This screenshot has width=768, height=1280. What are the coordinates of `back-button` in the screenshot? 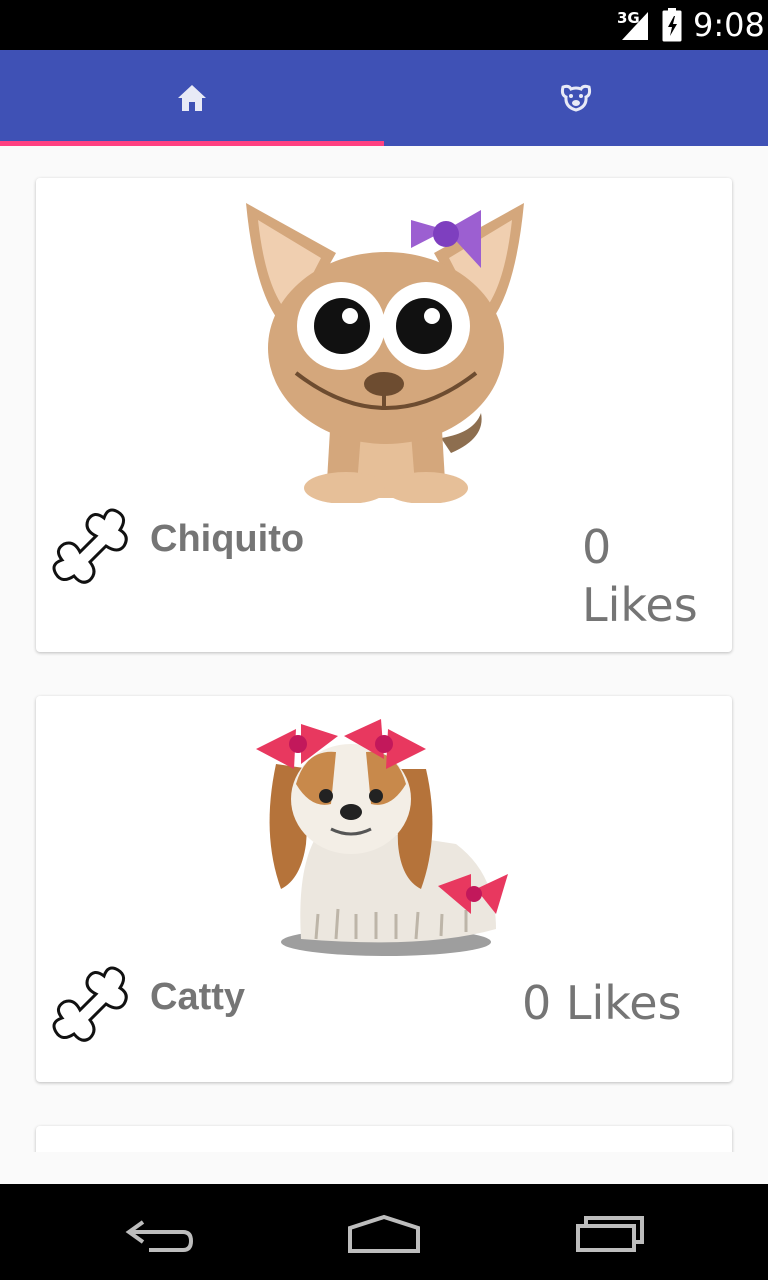 It's located at (160, 1232).